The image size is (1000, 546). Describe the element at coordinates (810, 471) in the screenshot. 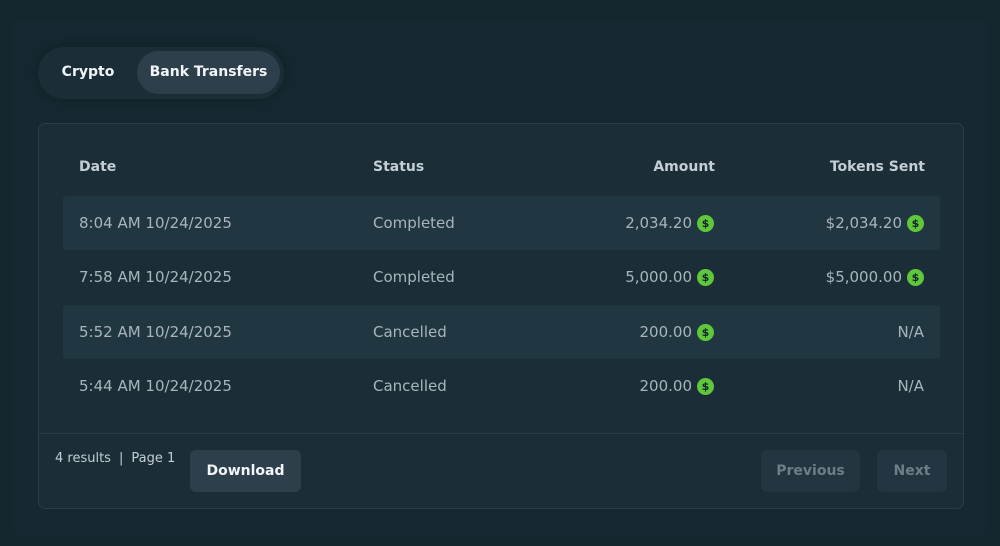

I see `previous-page-button: Previous` at that location.